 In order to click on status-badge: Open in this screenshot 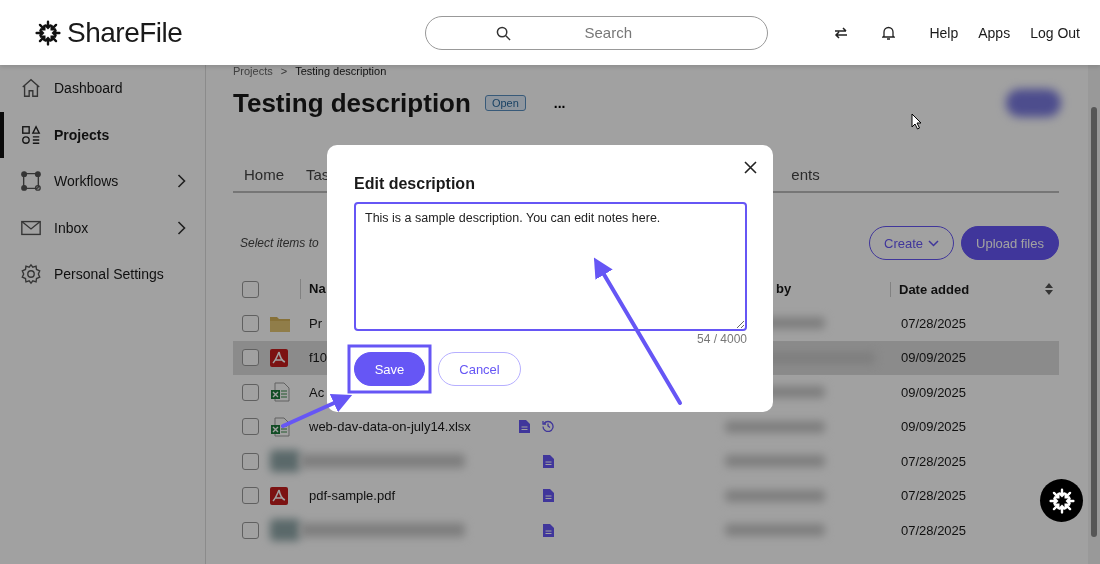, I will do `click(505, 103)`.